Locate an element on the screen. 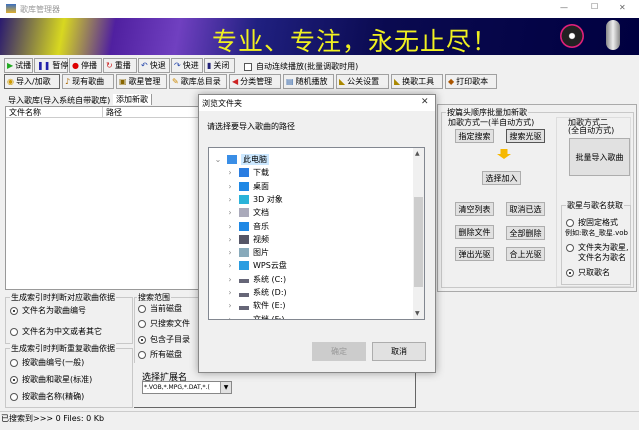 Image resolution: width=639 pixels, height=430 pixels. radio-name-only: 只取歌名 is located at coordinates (588, 272).